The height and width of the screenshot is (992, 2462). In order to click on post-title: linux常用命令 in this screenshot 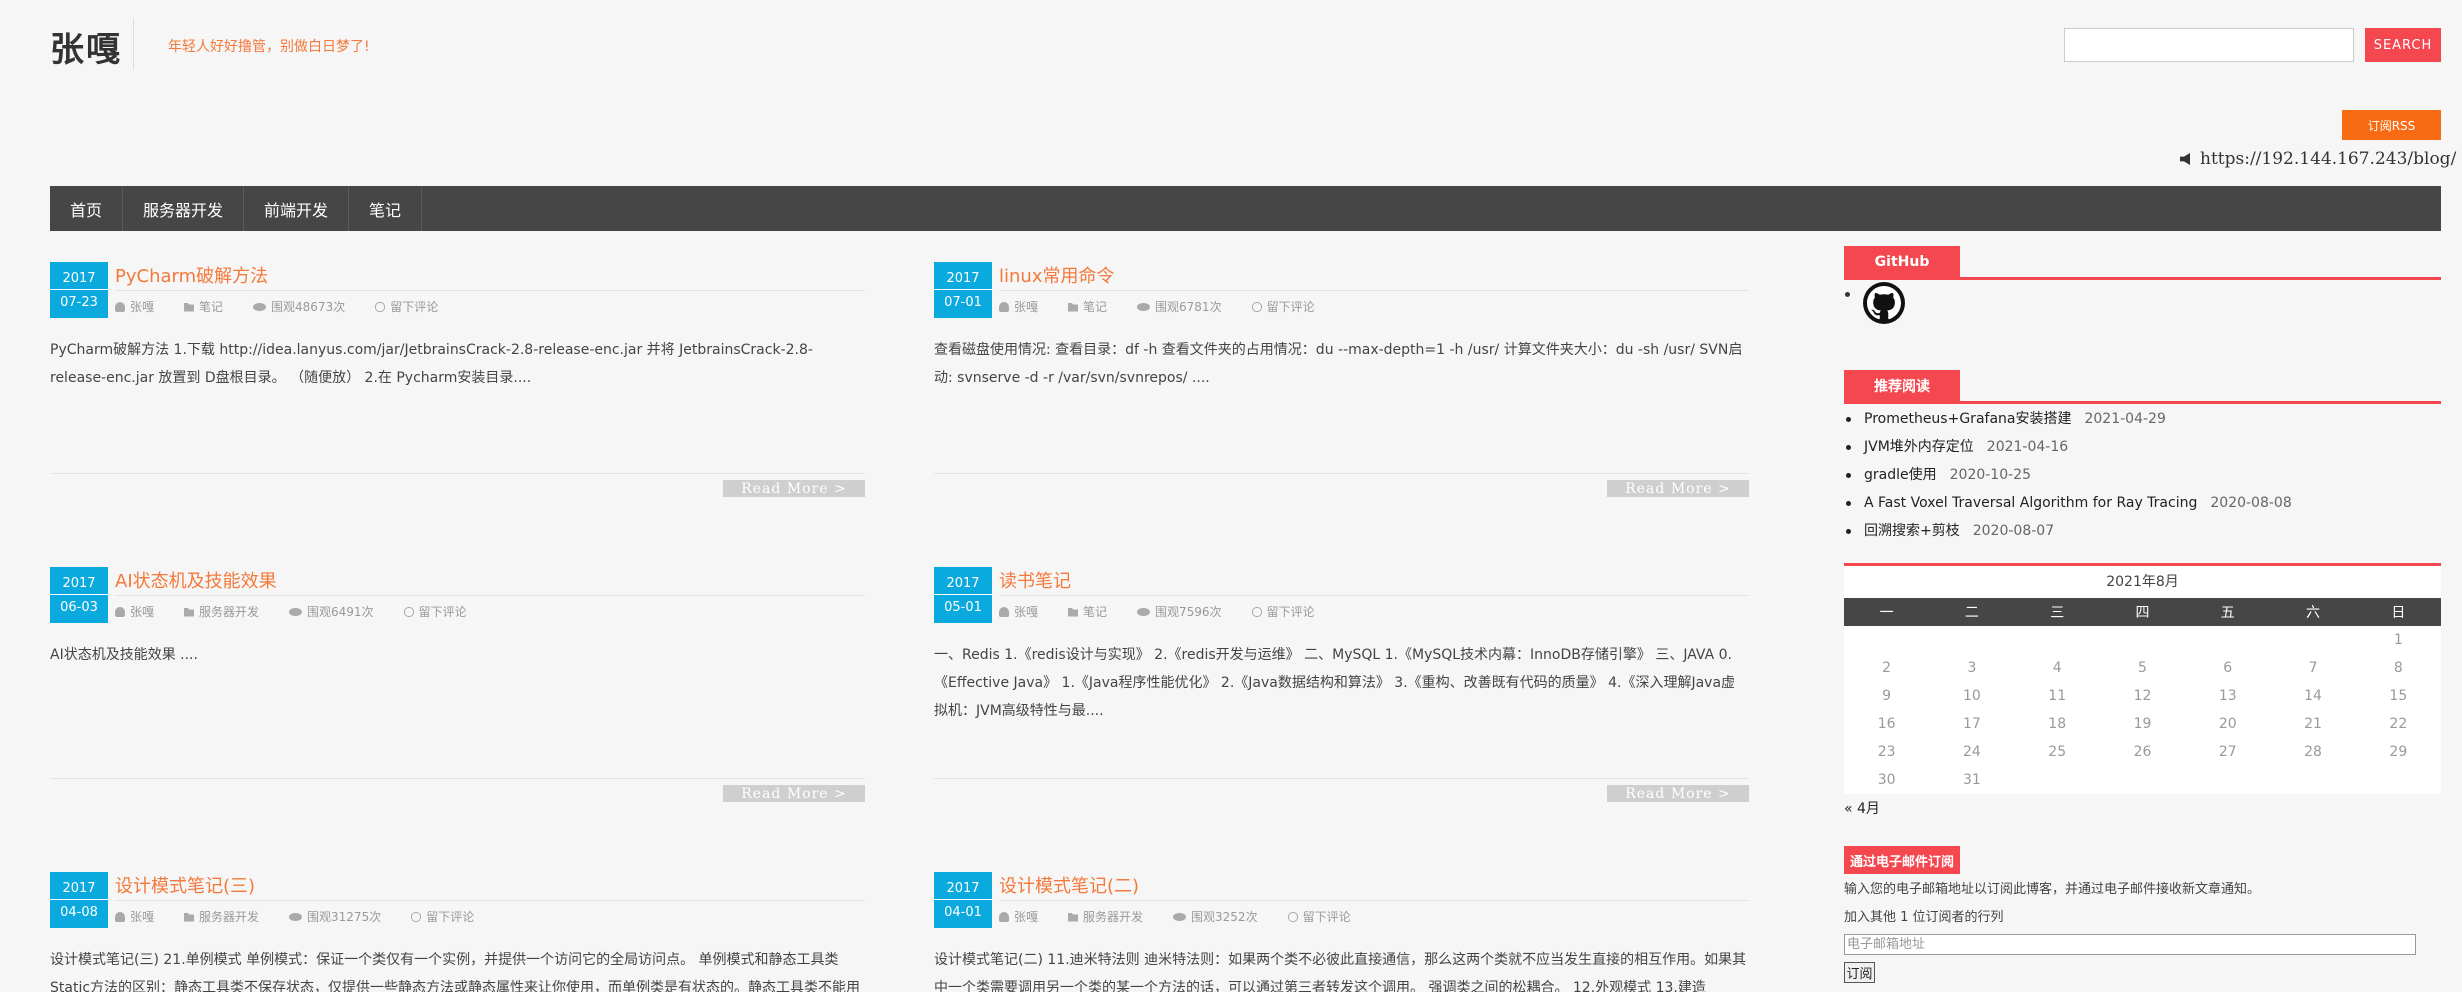, I will do `click(1056, 275)`.